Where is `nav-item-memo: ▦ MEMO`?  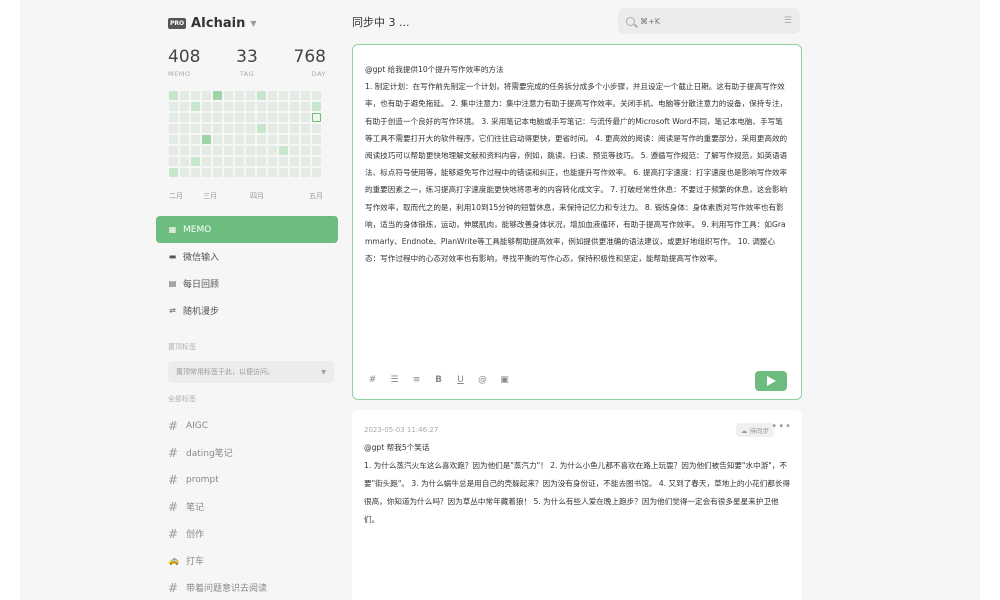
nav-item-memo: ▦ MEMO is located at coordinates (247, 229).